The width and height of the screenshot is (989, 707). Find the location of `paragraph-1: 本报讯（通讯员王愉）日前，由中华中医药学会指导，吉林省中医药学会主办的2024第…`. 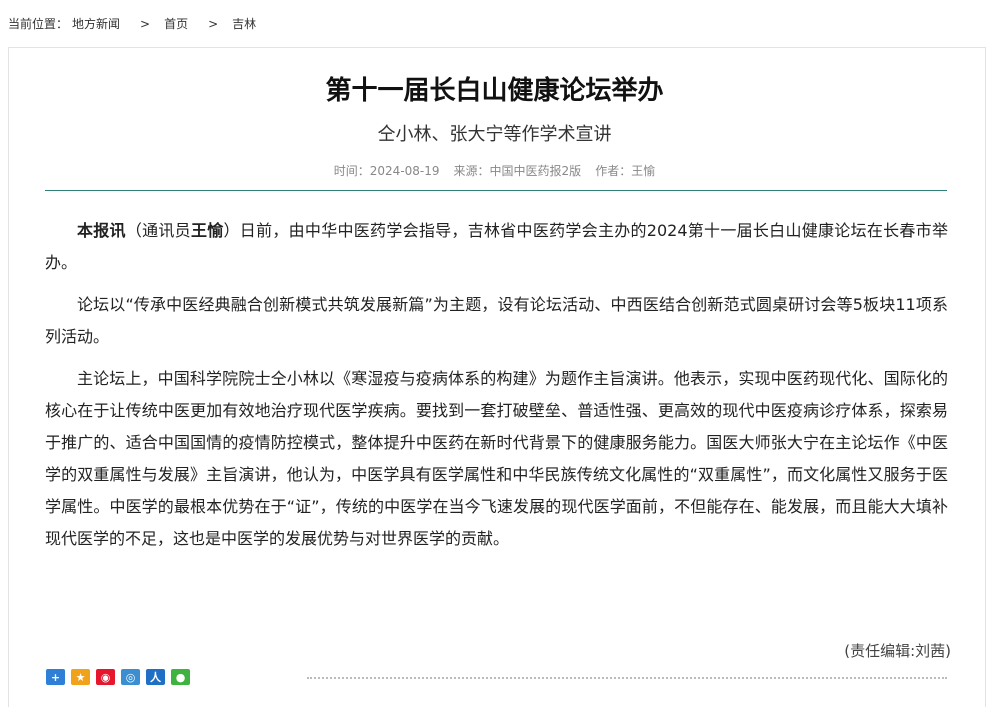

paragraph-1: 本报讯（通讯员王愉）日前，由中华中医药学会指导，吉林省中医药学会主办的2024第… is located at coordinates (496, 246).